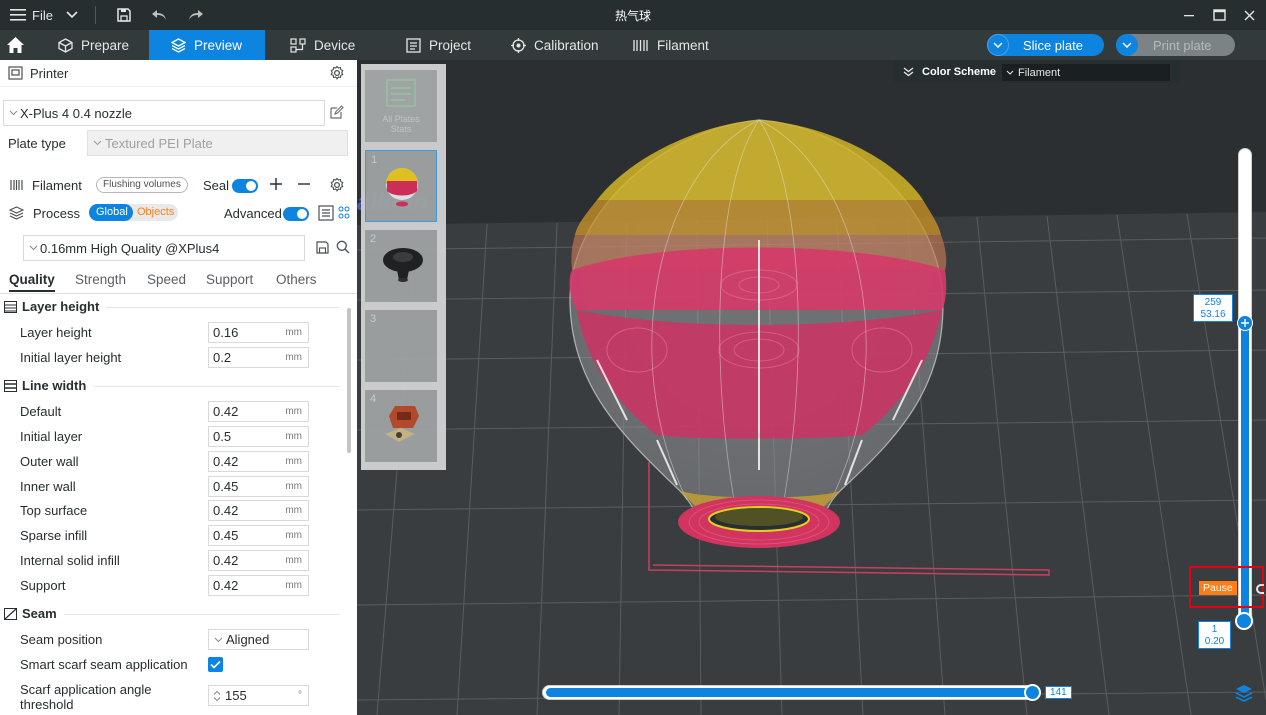 The image size is (1266, 715). What do you see at coordinates (100, 279) in the screenshot?
I see `tab-strength: Strength` at bounding box center [100, 279].